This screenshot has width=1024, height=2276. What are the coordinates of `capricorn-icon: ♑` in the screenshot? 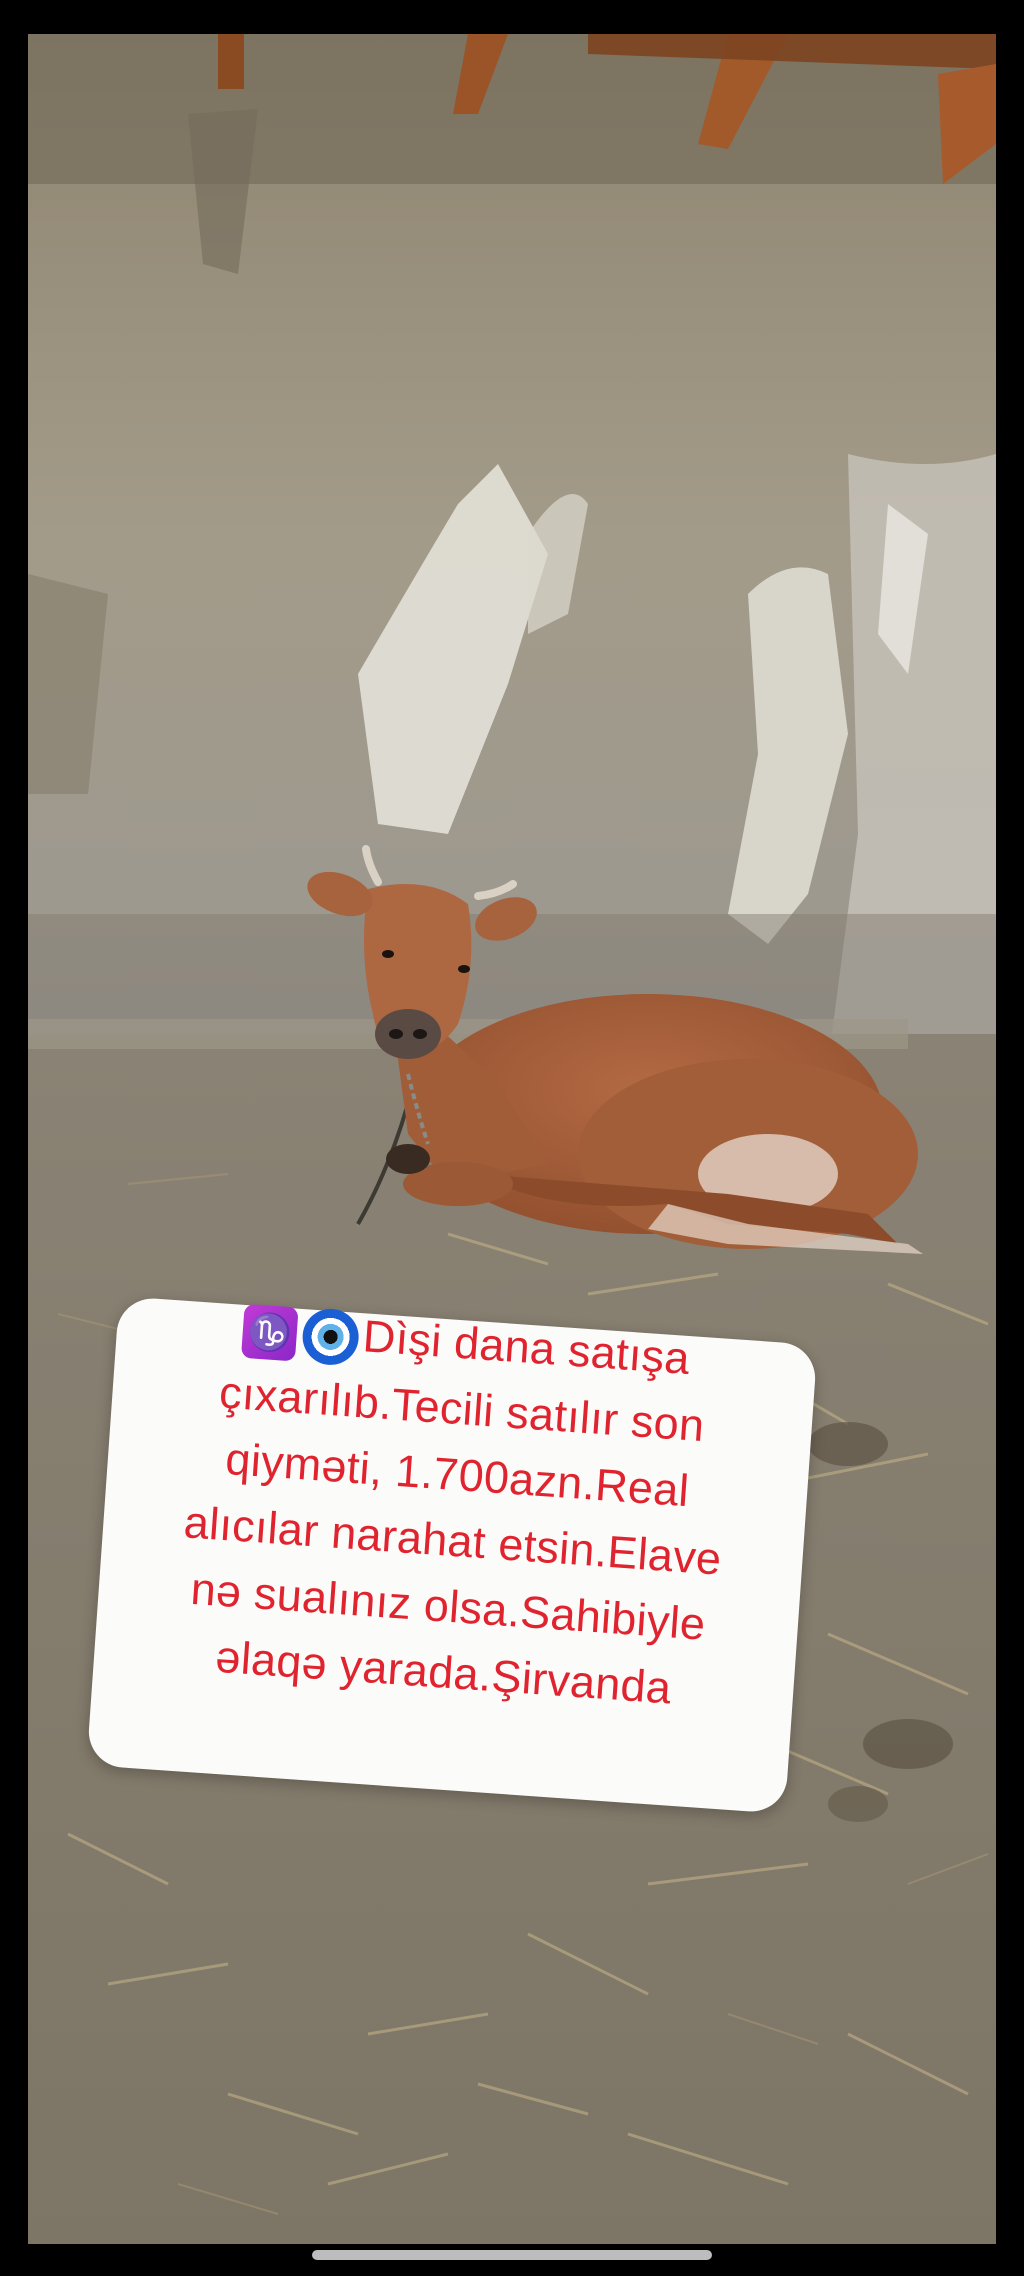 It's located at (270, 1332).